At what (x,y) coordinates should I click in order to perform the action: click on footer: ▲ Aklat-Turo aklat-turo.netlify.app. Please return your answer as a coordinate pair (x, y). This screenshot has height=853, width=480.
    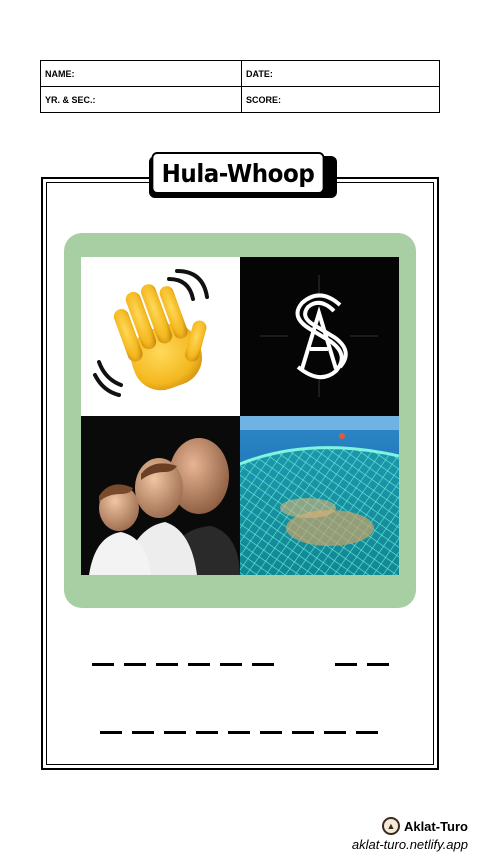
    Looking at the image, I should click on (410, 834).